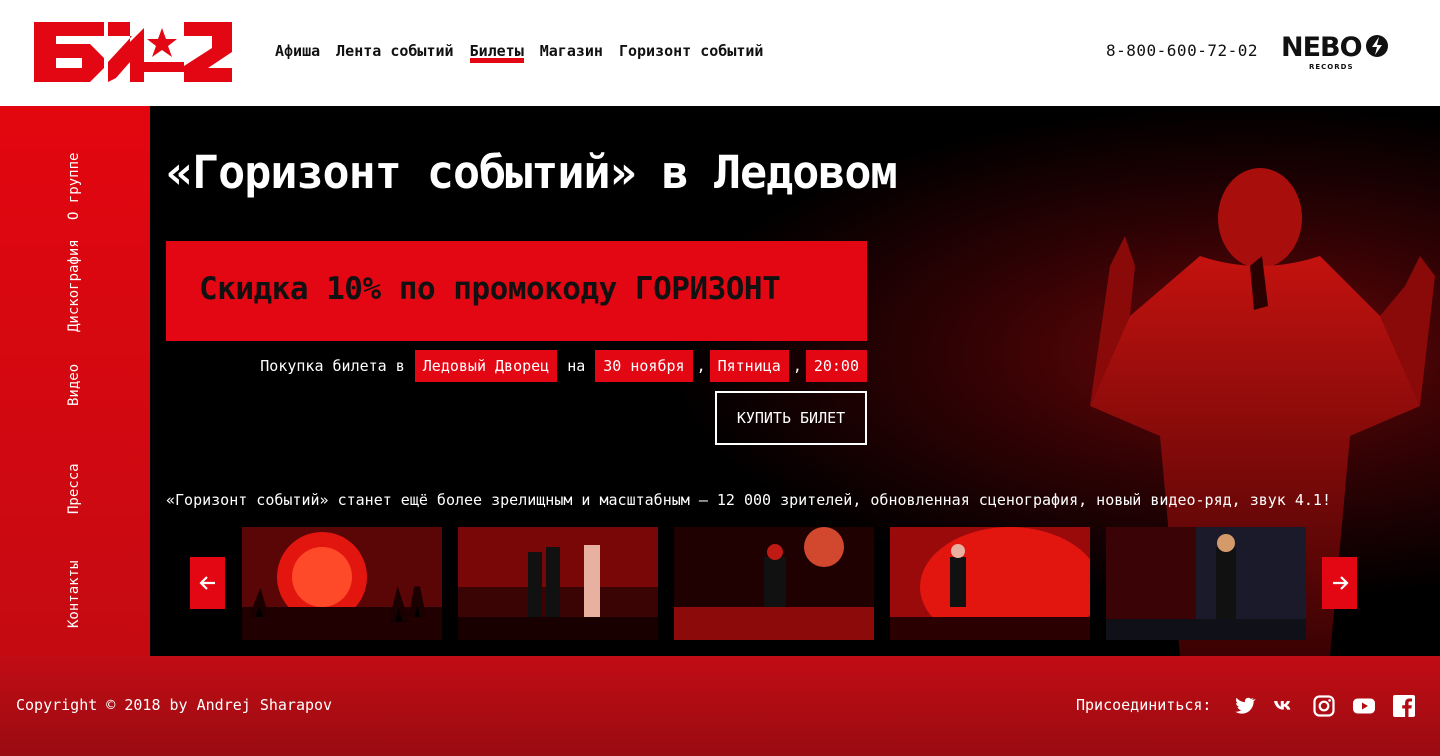 This screenshot has width=1440, height=756. Describe the element at coordinates (74, 488) in the screenshot. I see `sidebar-item-press: Пресса` at that location.